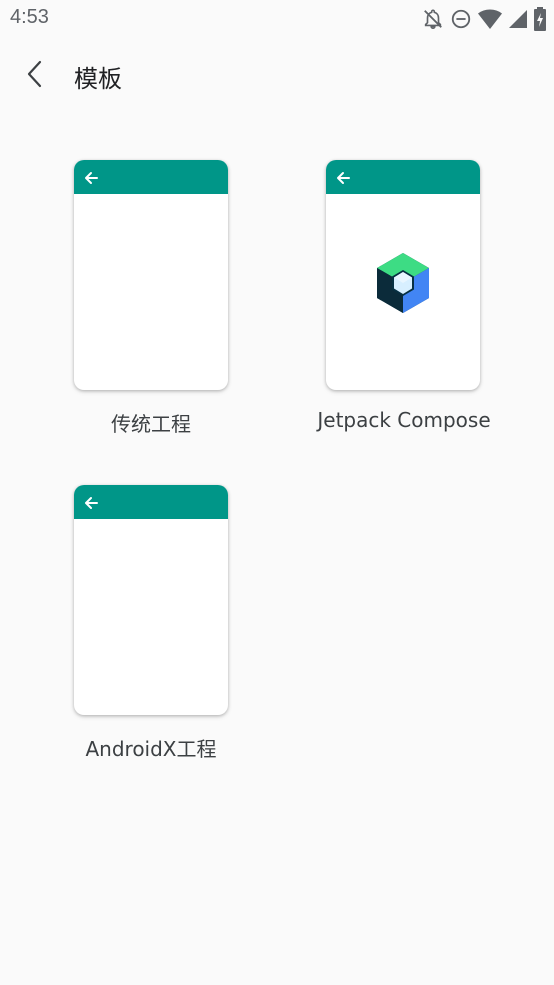  Describe the element at coordinates (277, 19) in the screenshot. I see `status-bar: 4:53` at that location.